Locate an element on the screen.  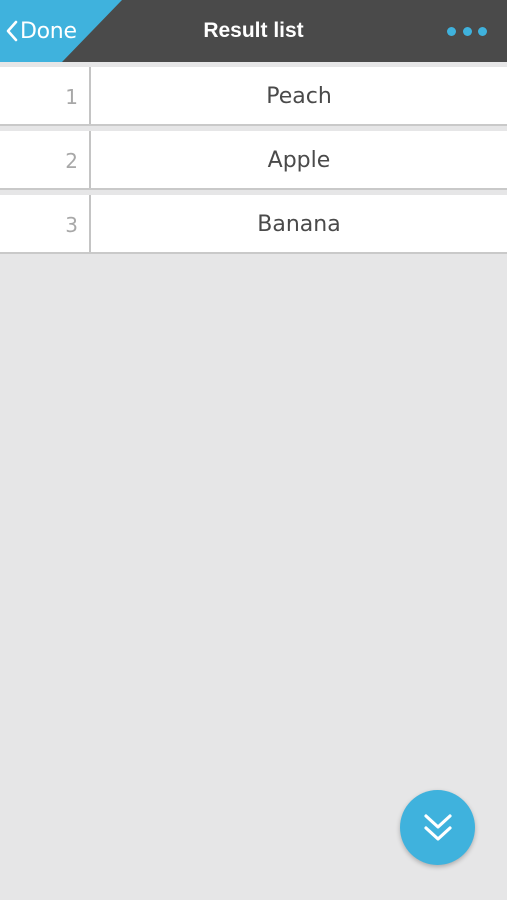
done-button-label: Done is located at coordinates (48, 31).